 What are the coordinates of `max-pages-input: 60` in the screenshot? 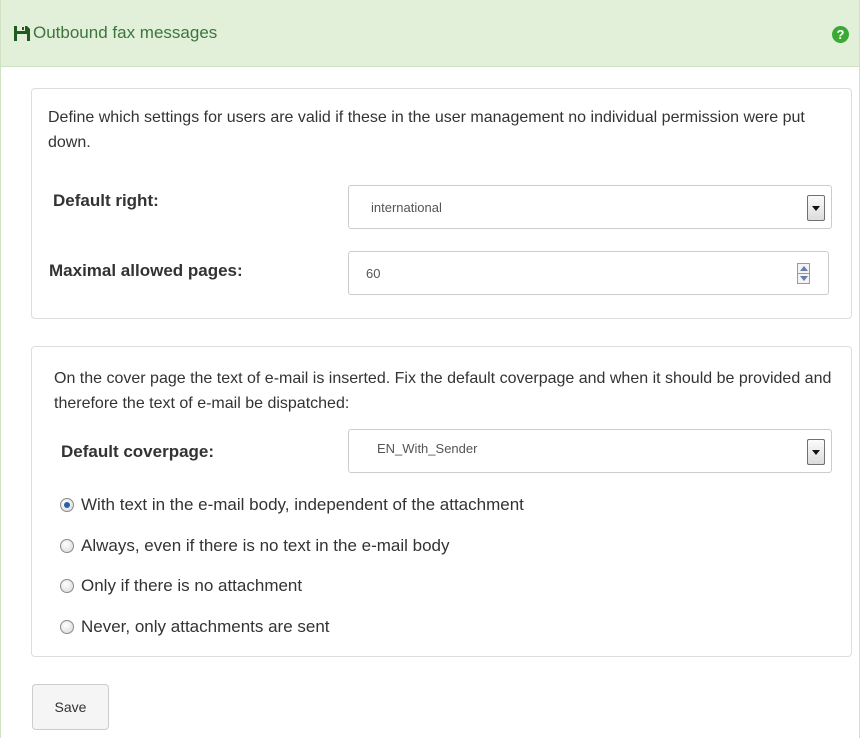 It's located at (588, 273).